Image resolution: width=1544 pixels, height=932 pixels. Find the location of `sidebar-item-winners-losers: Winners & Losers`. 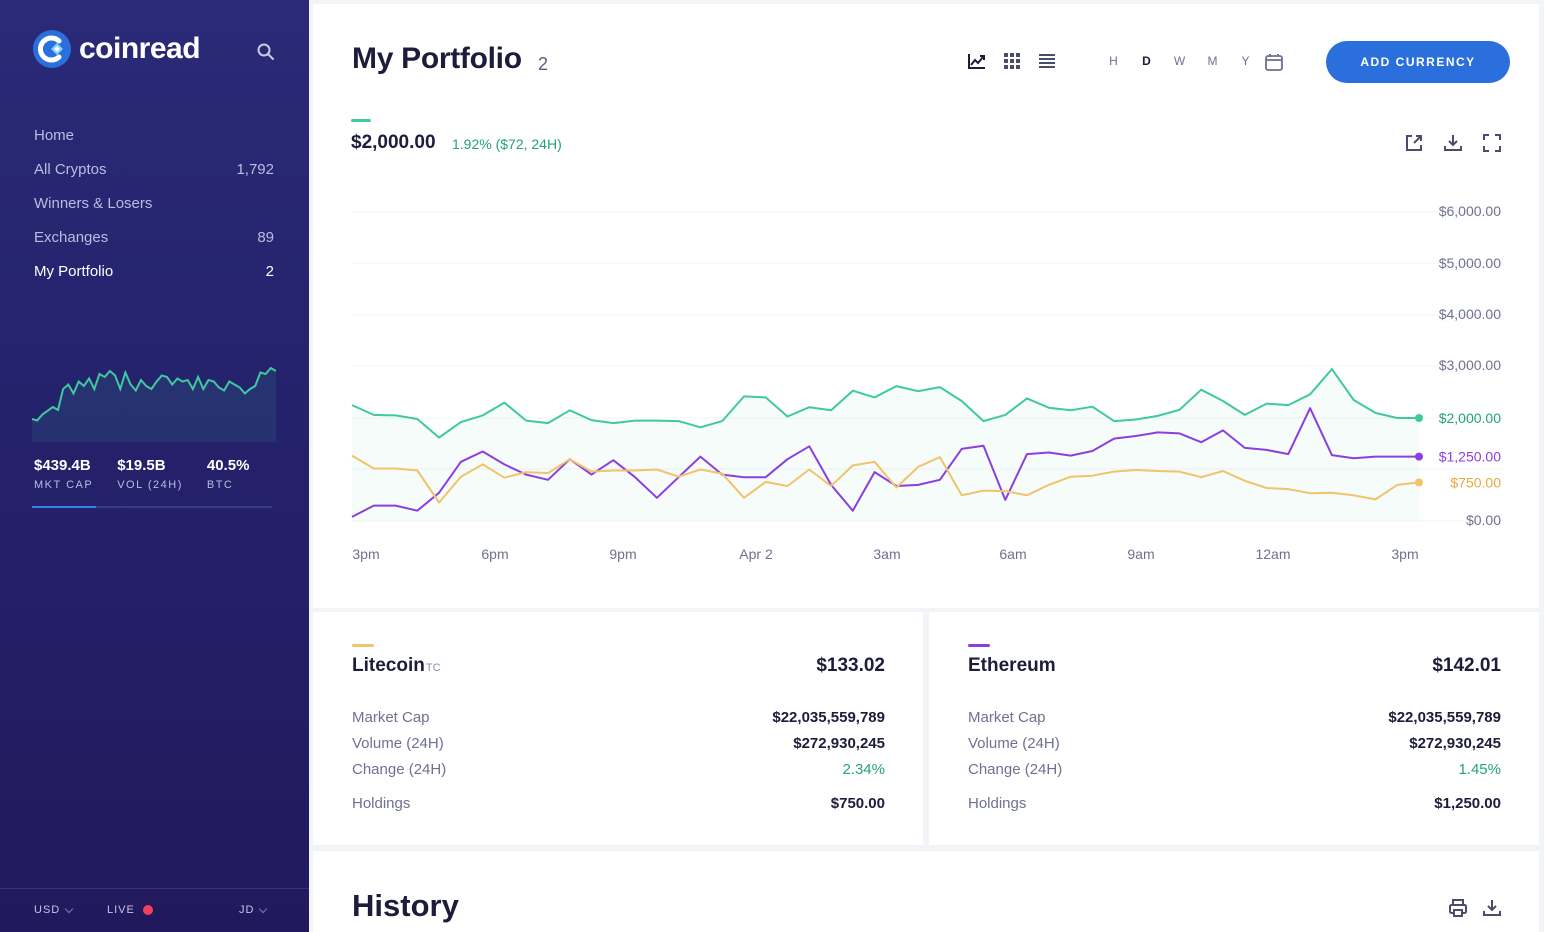

sidebar-item-winners-losers: Winners & Losers is located at coordinates (154, 203).